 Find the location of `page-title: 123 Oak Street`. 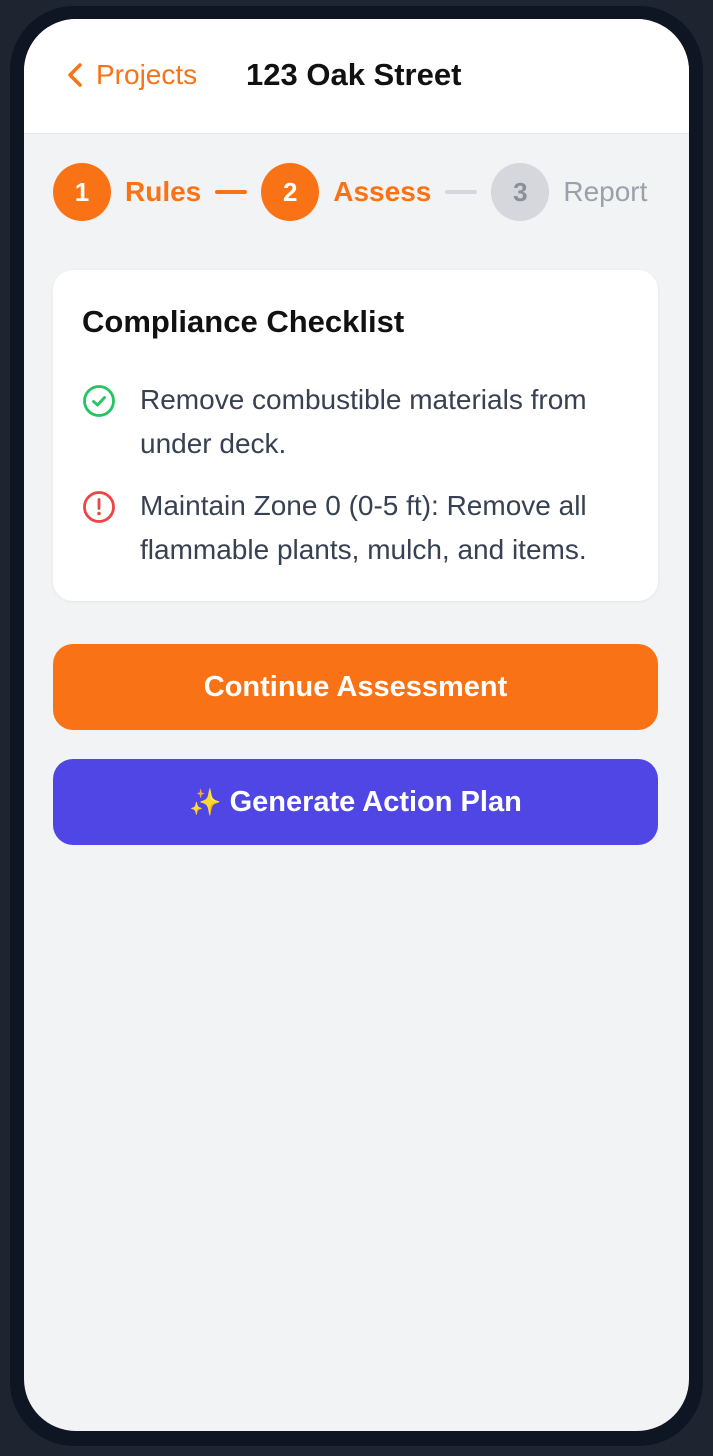

page-title: 123 Oak Street is located at coordinates (354, 74).